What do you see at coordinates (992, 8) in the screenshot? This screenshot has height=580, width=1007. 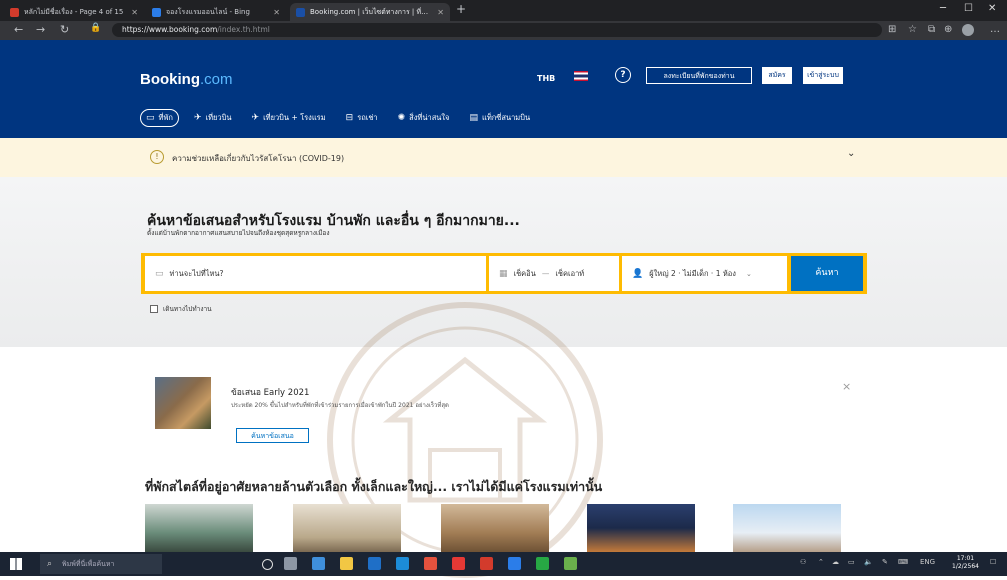 I see `close-window-icon: ✕` at bounding box center [992, 8].